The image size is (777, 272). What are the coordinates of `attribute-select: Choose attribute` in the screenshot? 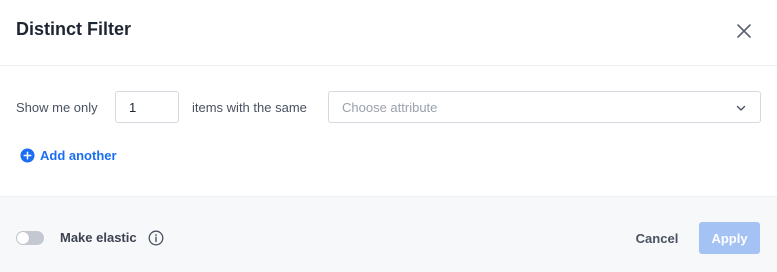 It's located at (544, 107).